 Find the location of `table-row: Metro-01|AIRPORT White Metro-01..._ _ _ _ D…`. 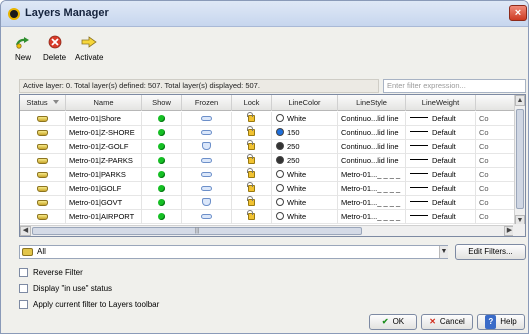

table-row: Metro-01|AIRPORT White Metro-01..._ _ _ _ D… is located at coordinates (267, 217).